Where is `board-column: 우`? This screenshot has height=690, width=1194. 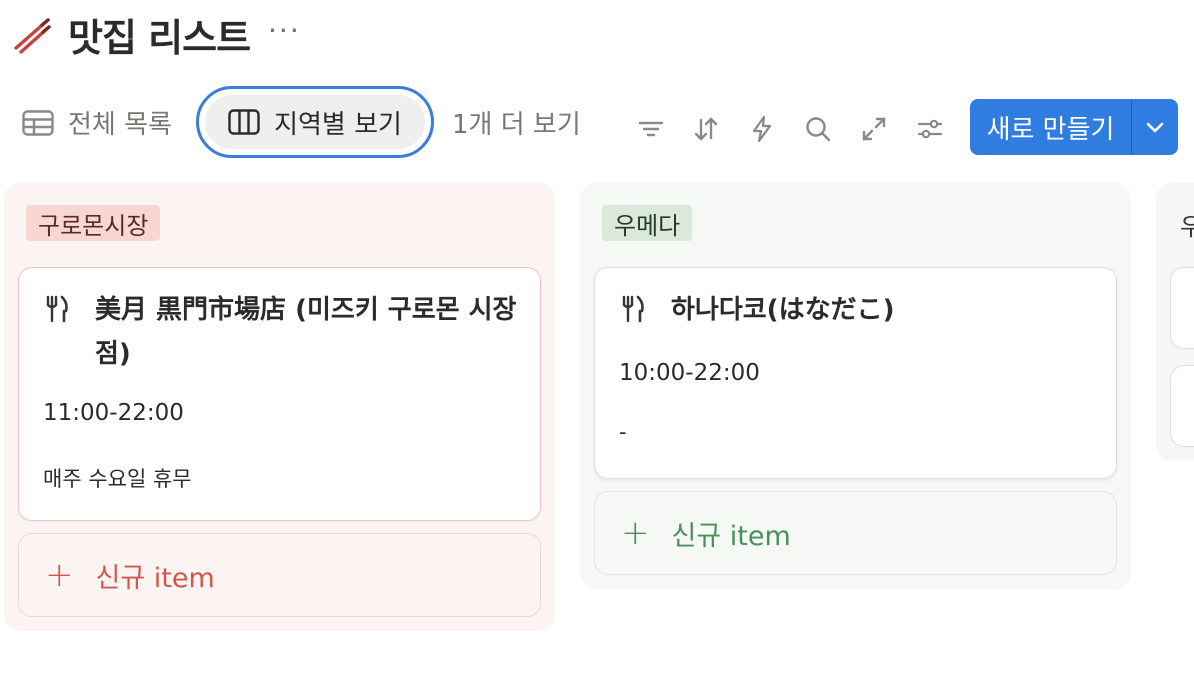 board-column: 우 is located at coordinates (1175, 322).